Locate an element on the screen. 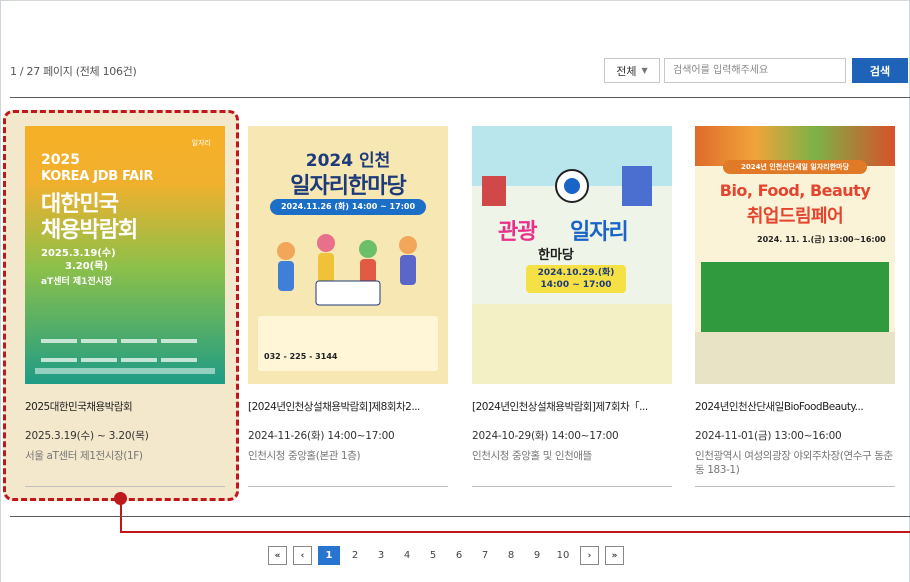 The width and height of the screenshot is (910, 582). search-bar: 전체 ▼ 검색어를 입력해주세요 검색 is located at coordinates (756, 70).